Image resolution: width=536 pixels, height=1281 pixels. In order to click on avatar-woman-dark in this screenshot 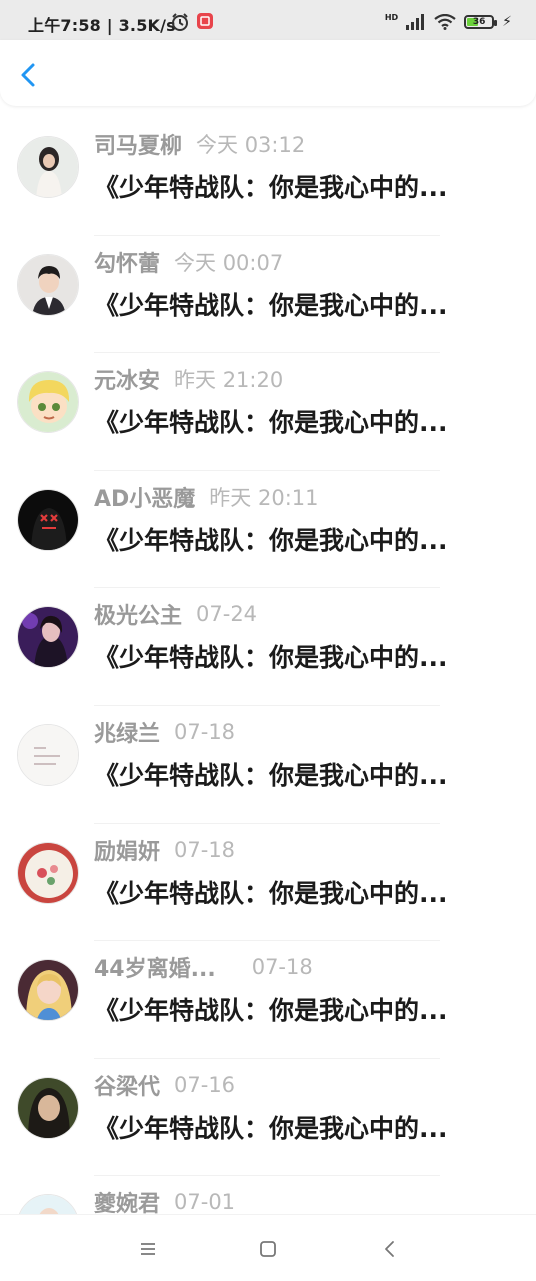, I will do `click(48, 1107)`.